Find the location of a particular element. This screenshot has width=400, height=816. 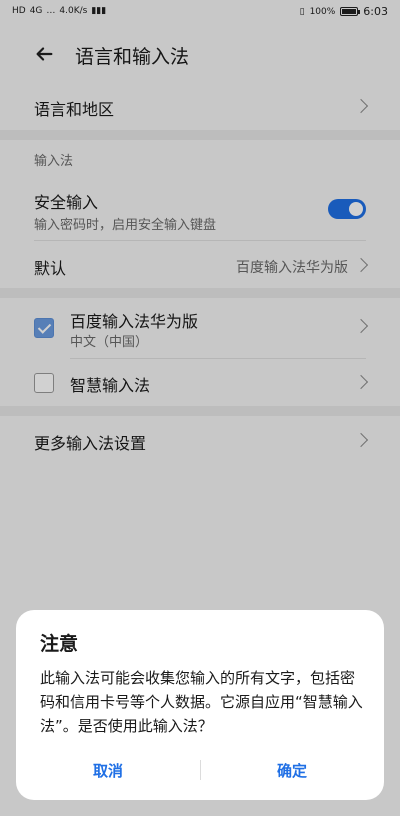

dialog-actions: 取消 确定 is located at coordinates (200, 770).